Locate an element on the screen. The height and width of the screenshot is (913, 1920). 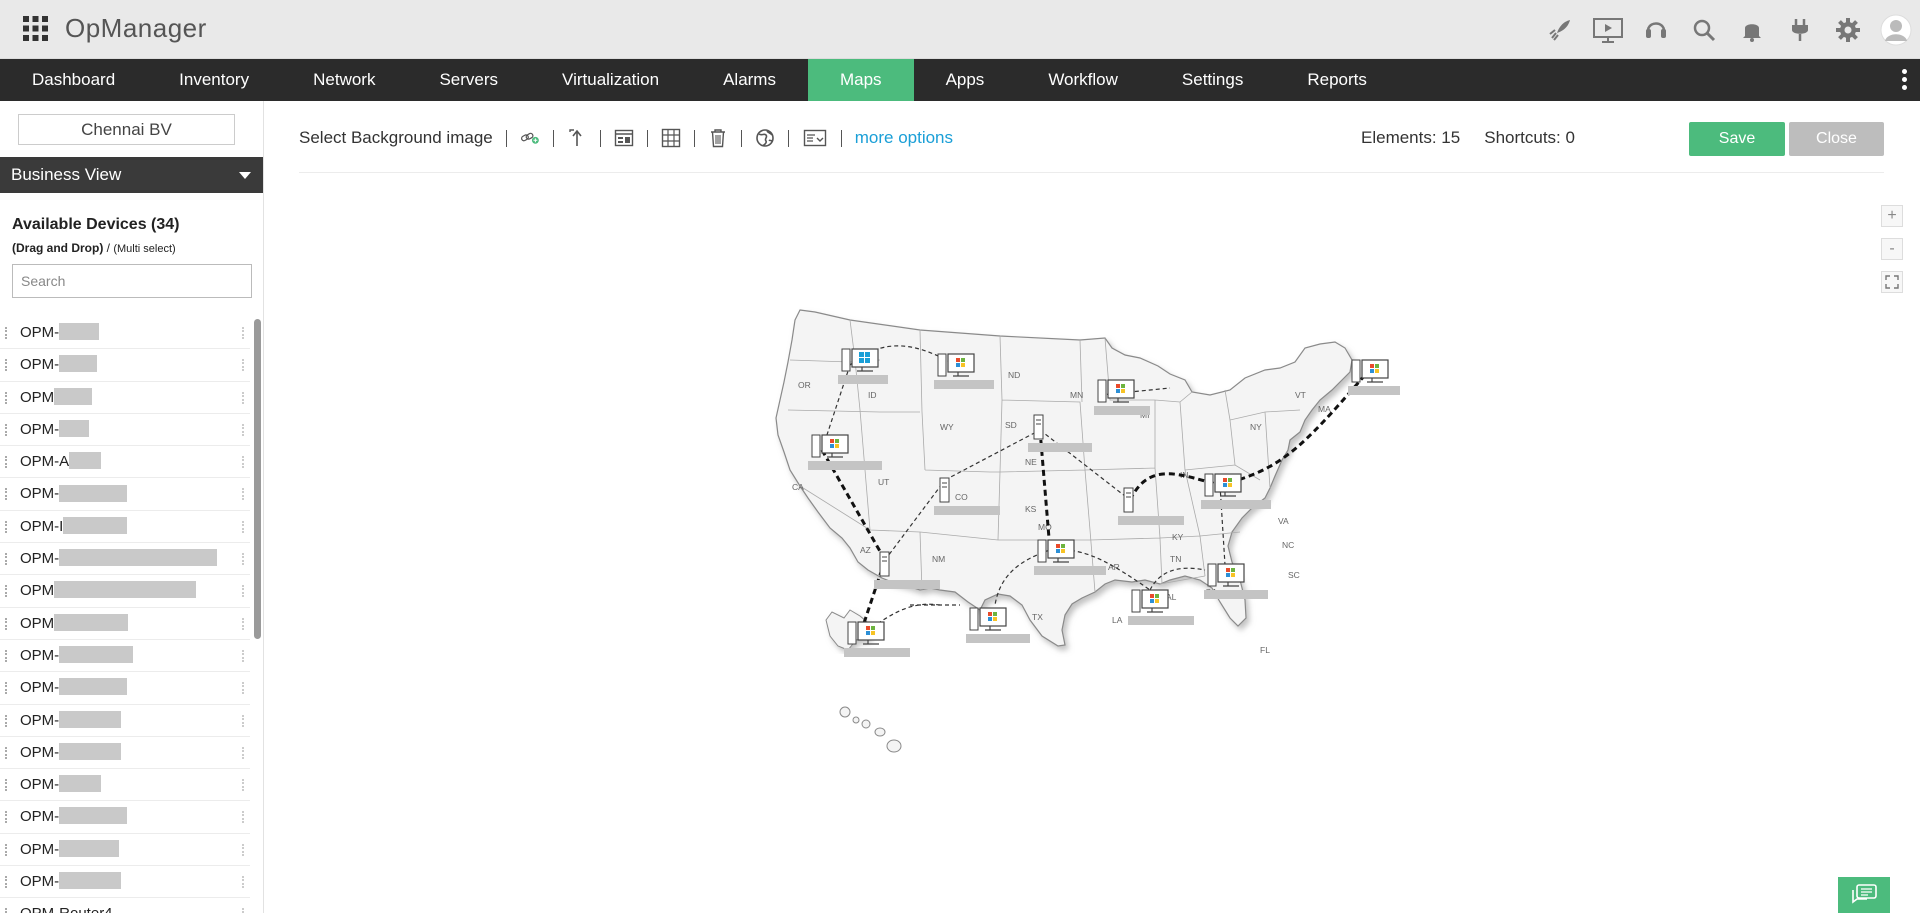
device-list-item: OPM-I is located at coordinates (125, 527).